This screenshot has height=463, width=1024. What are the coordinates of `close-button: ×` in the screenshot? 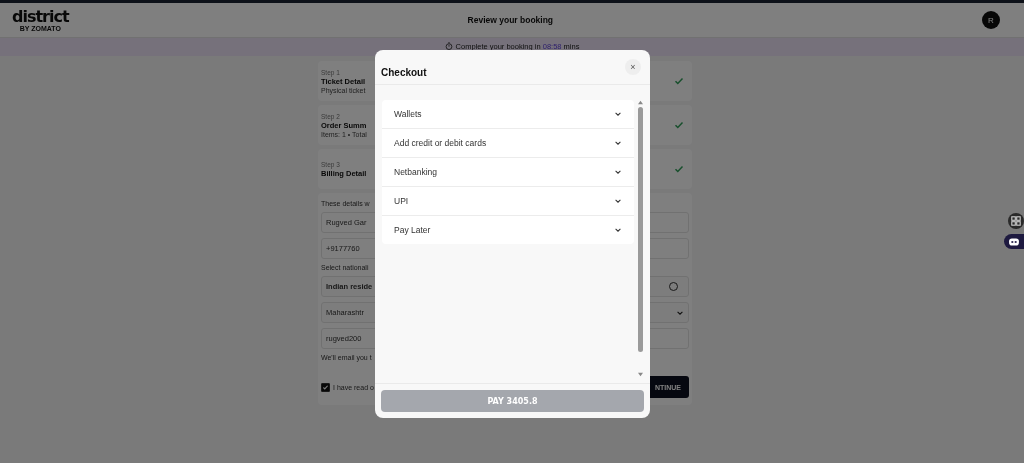 It's located at (633, 67).